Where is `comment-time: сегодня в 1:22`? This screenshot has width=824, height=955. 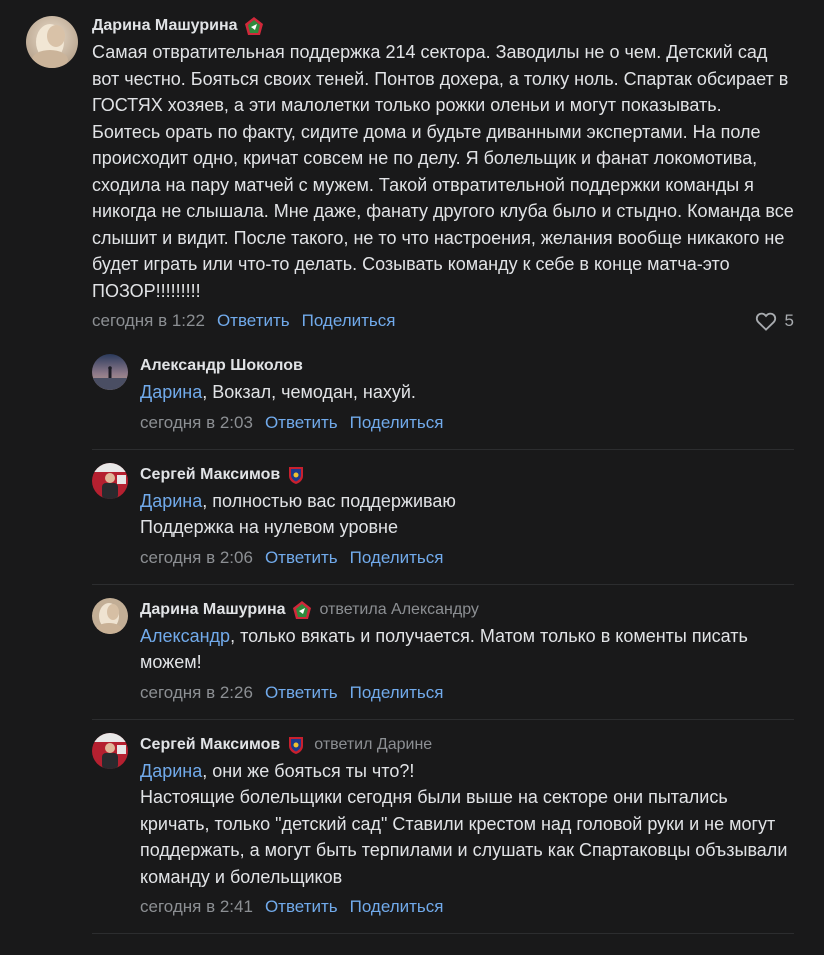
comment-time: сегодня в 1:22 is located at coordinates (148, 321).